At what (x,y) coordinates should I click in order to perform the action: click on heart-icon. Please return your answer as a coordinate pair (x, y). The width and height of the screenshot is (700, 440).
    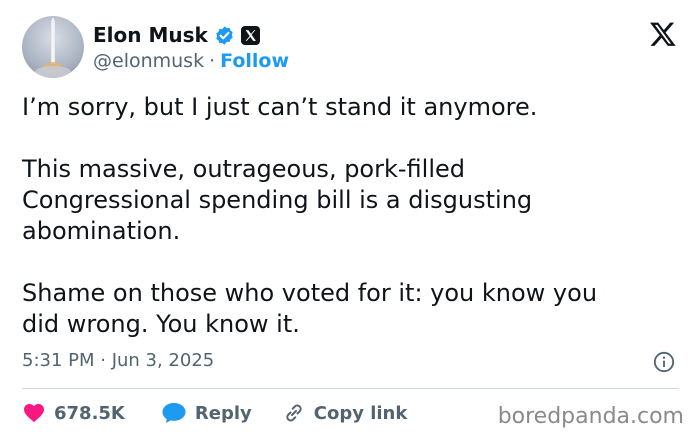
    Looking at the image, I should click on (34, 413).